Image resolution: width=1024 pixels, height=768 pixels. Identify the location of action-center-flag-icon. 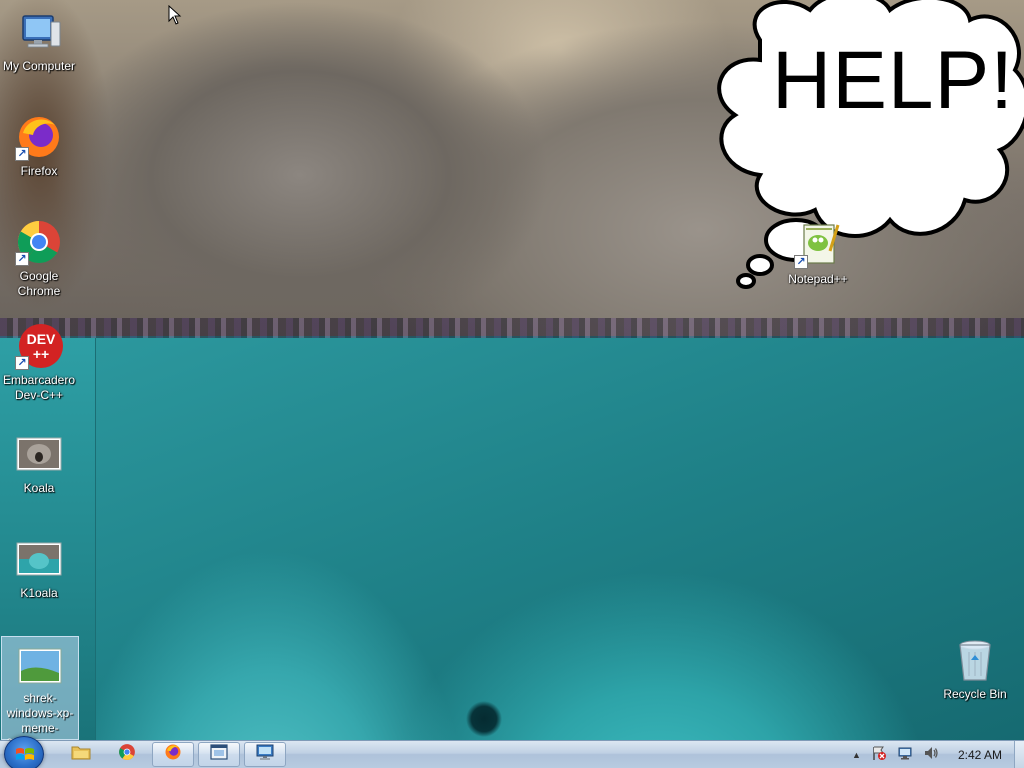
(879, 754).